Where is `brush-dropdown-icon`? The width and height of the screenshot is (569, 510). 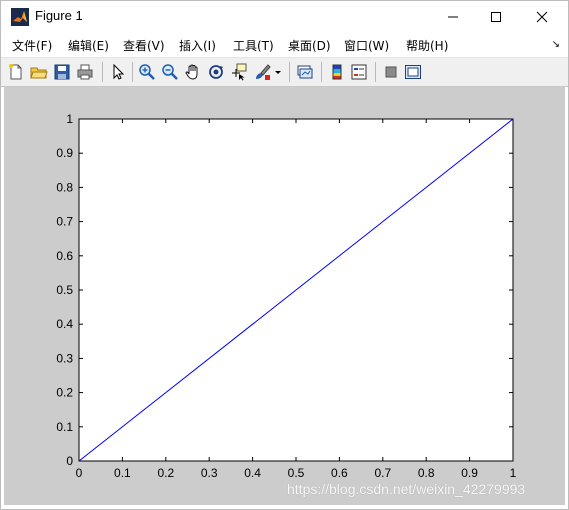
brush-dropdown-icon is located at coordinates (278, 72).